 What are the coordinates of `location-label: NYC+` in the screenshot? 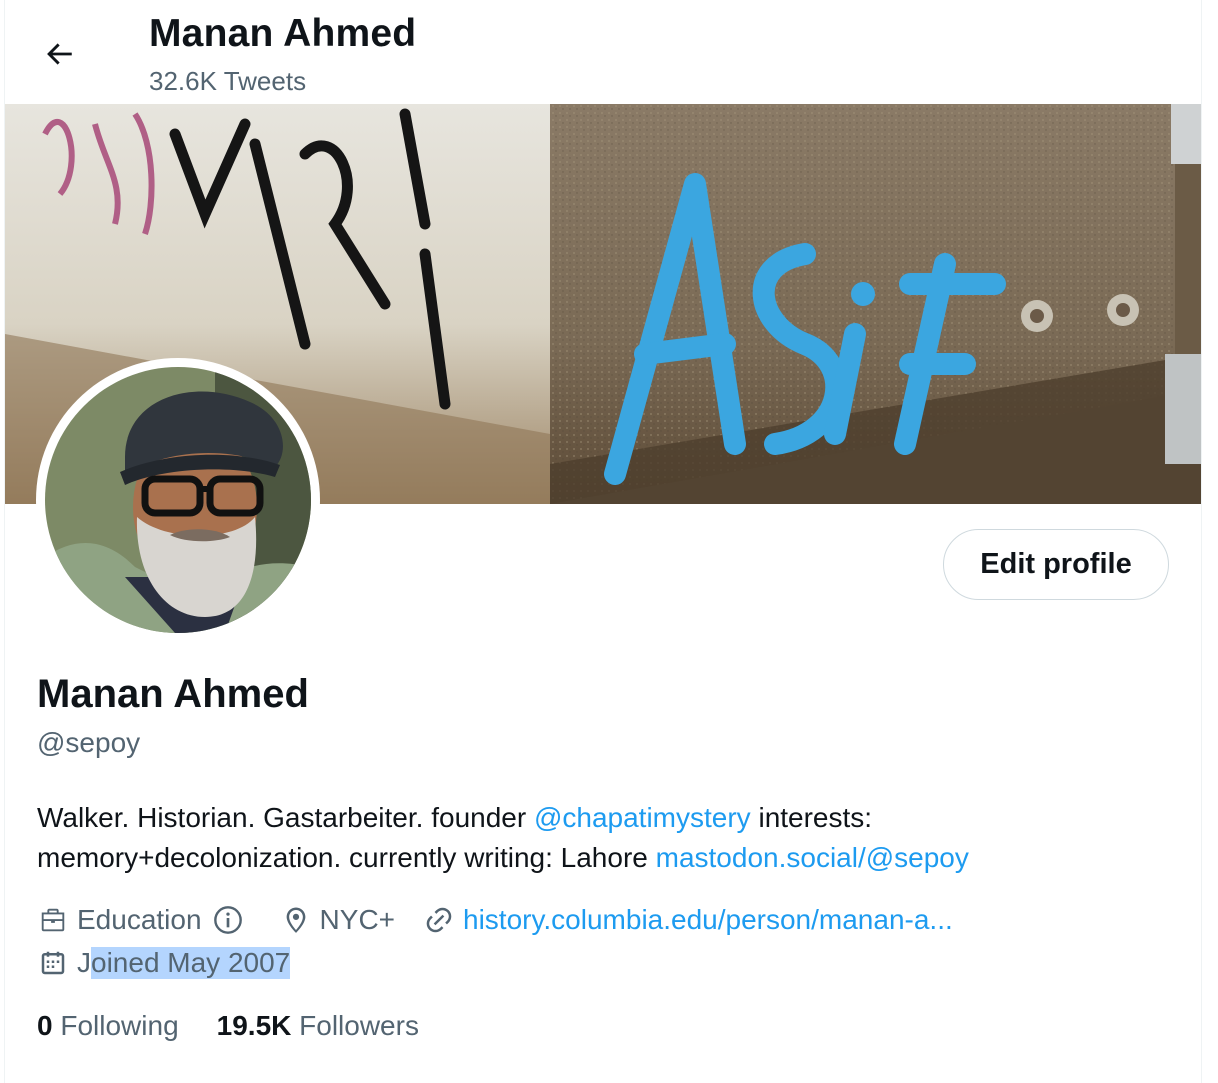 It's located at (357, 919).